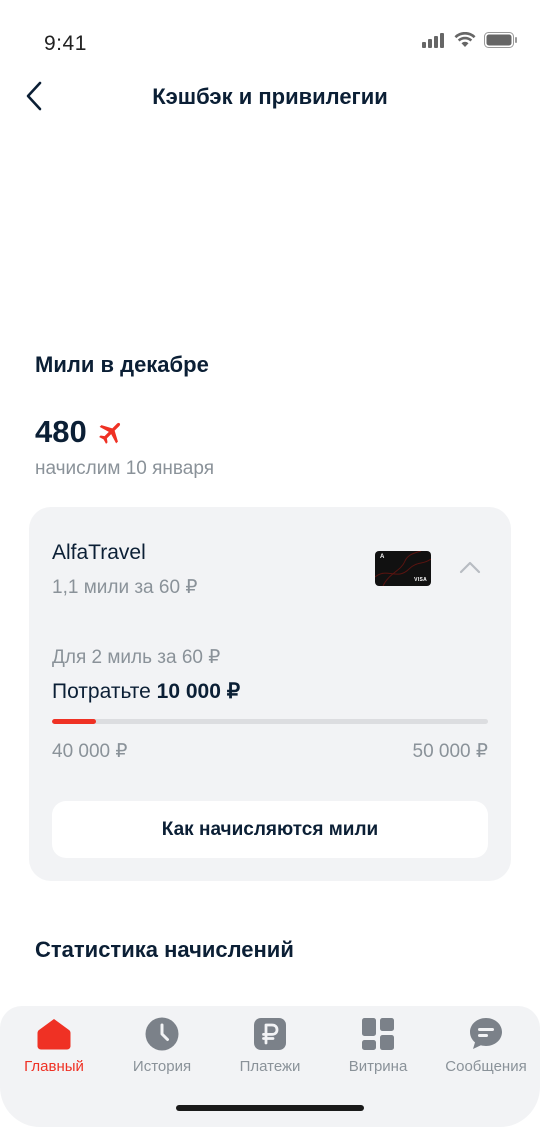 This screenshot has width=540, height=1127. What do you see at coordinates (270, 721) in the screenshot?
I see `spend-progress-bar` at bounding box center [270, 721].